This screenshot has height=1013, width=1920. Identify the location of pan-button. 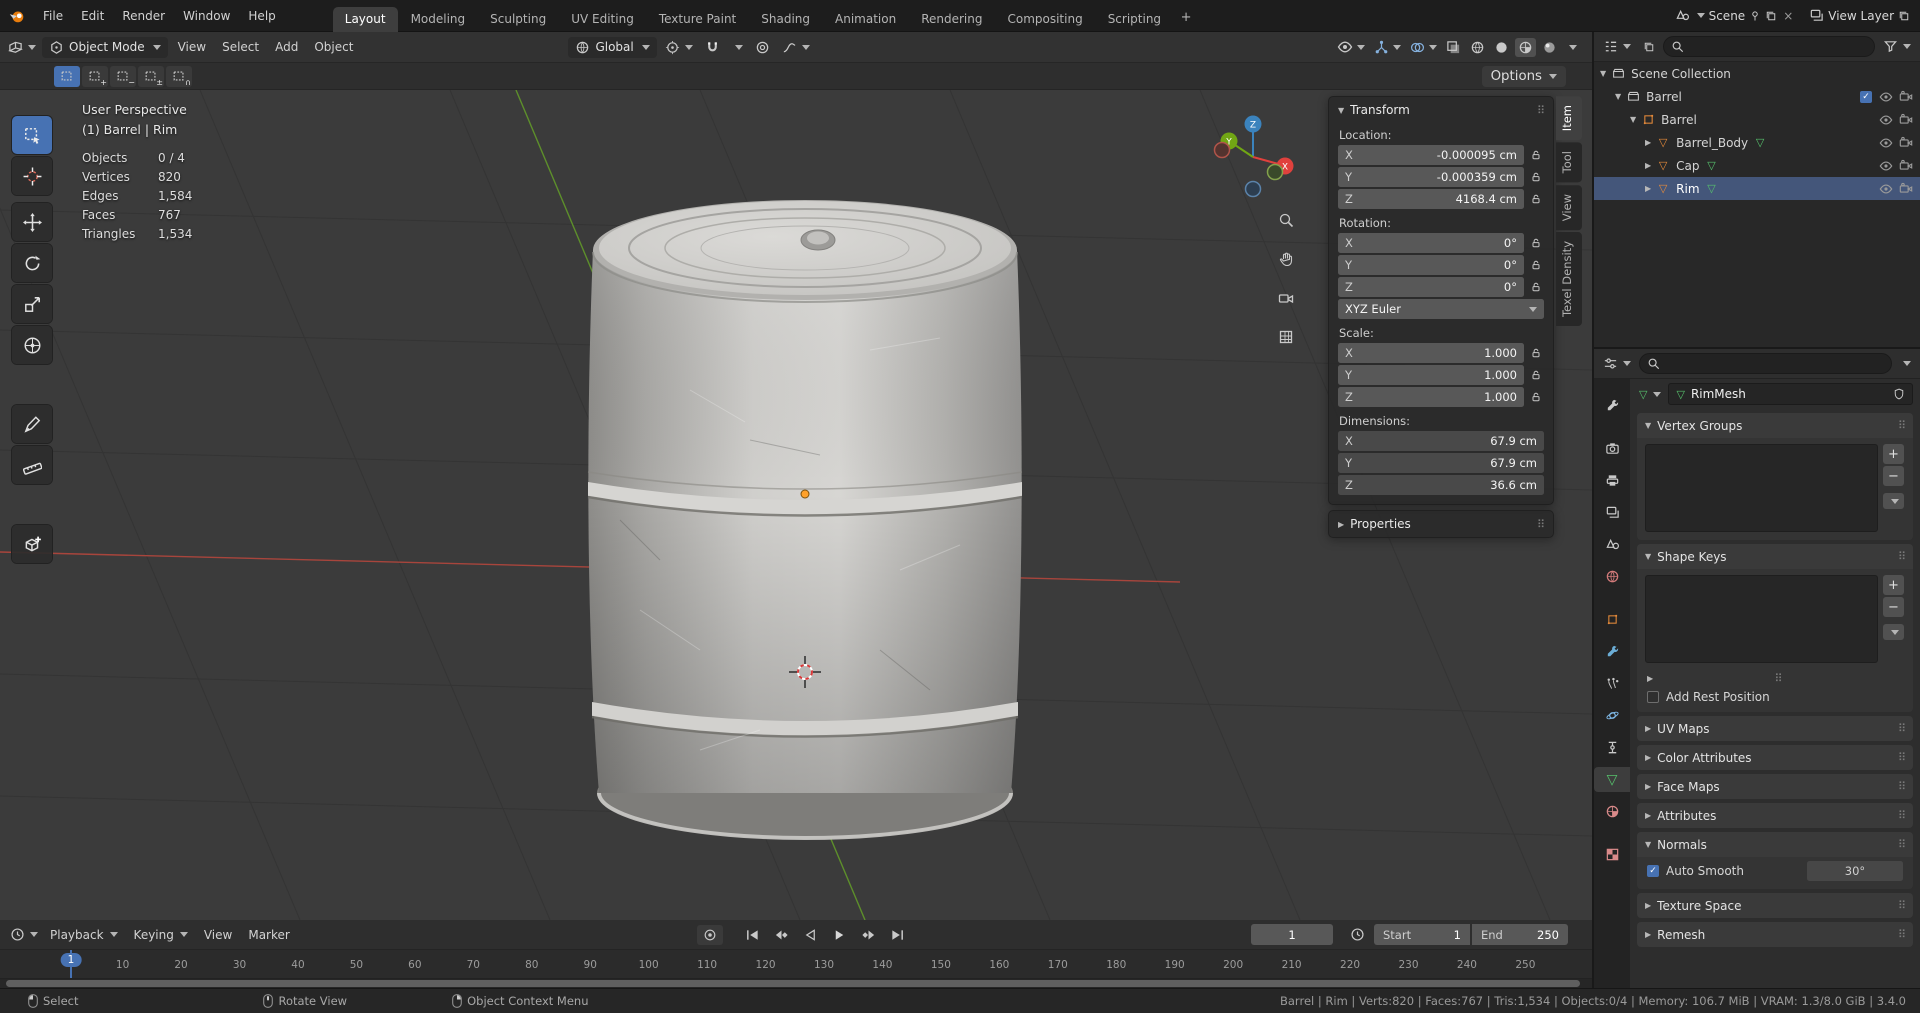
(1286, 259).